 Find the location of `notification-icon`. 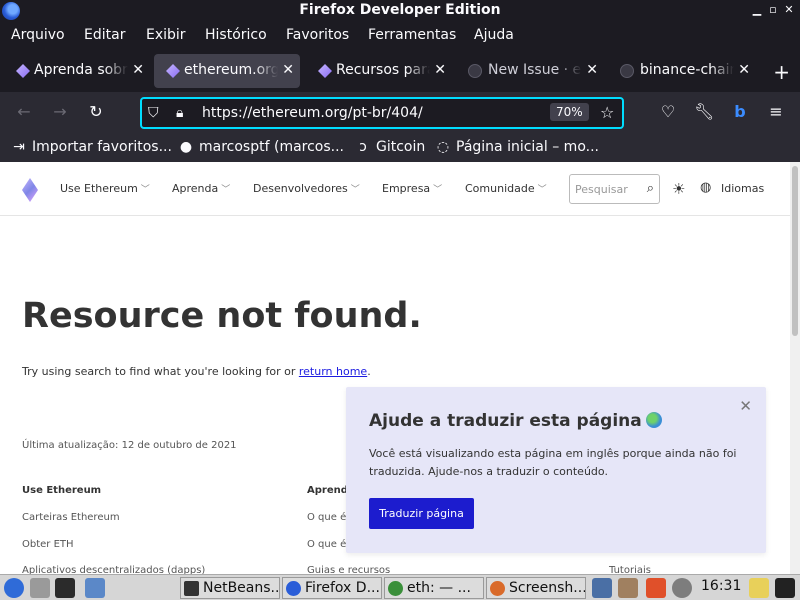

notification-icon is located at coordinates (759, 588).